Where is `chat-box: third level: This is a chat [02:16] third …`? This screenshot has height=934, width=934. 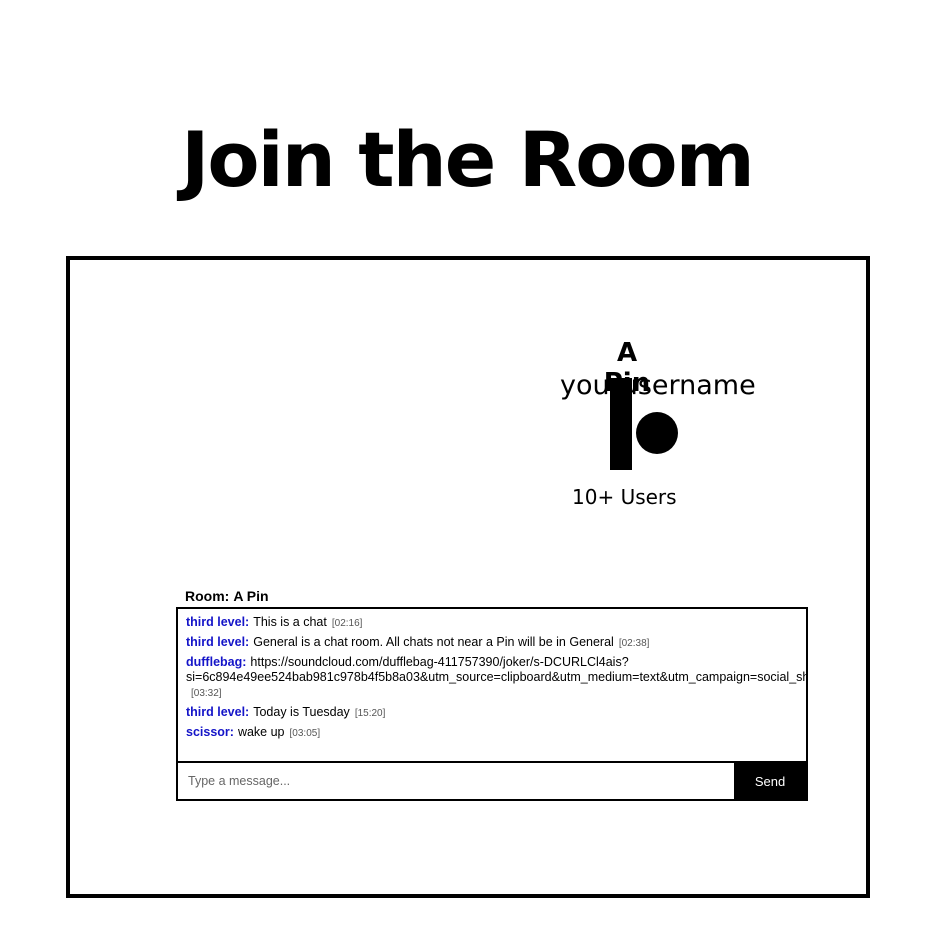 chat-box: third level: This is a chat [02:16] third … is located at coordinates (492, 704).